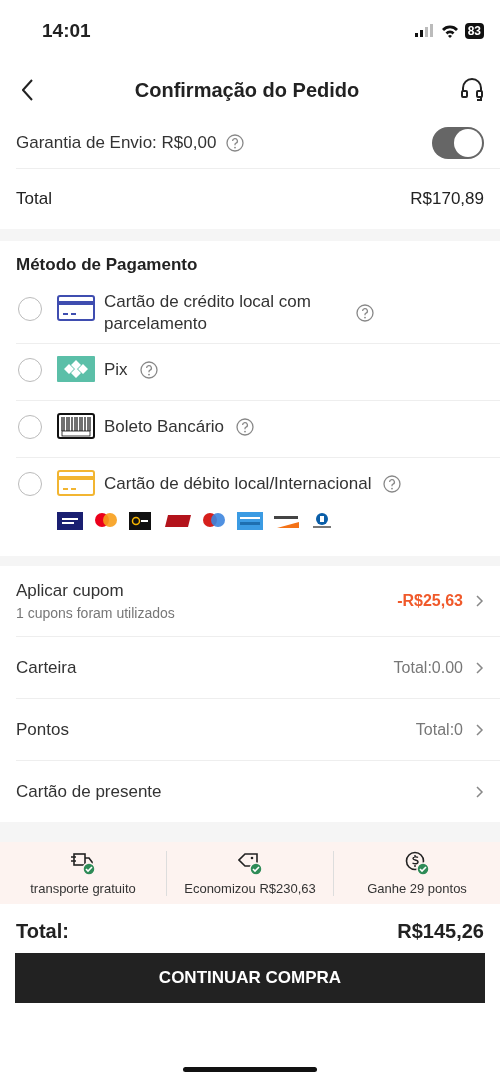 The image size is (500, 1082). What do you see at coordinates (474, 31) in the screenshot?
I see `battery-level: 83` at bounding box center [474, 31].